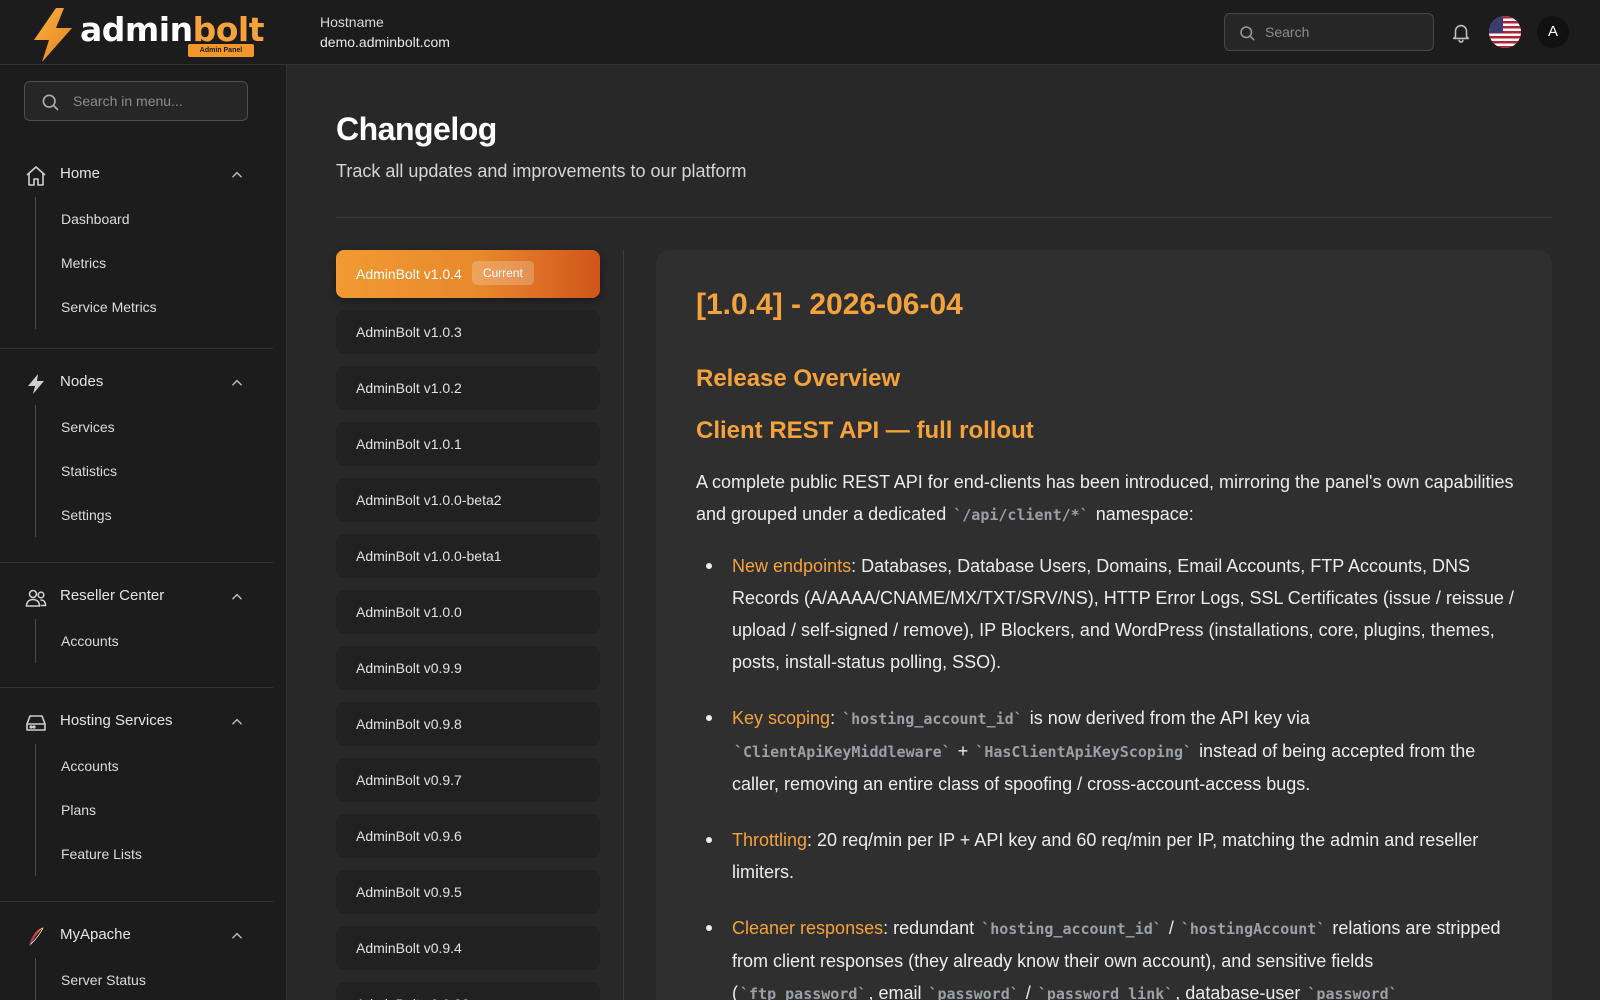  What do you see at coordinates (468, 668) in the screenshot?
I see `version-item: AdminBolt v0.9.9` at bounding box center [468, 668].